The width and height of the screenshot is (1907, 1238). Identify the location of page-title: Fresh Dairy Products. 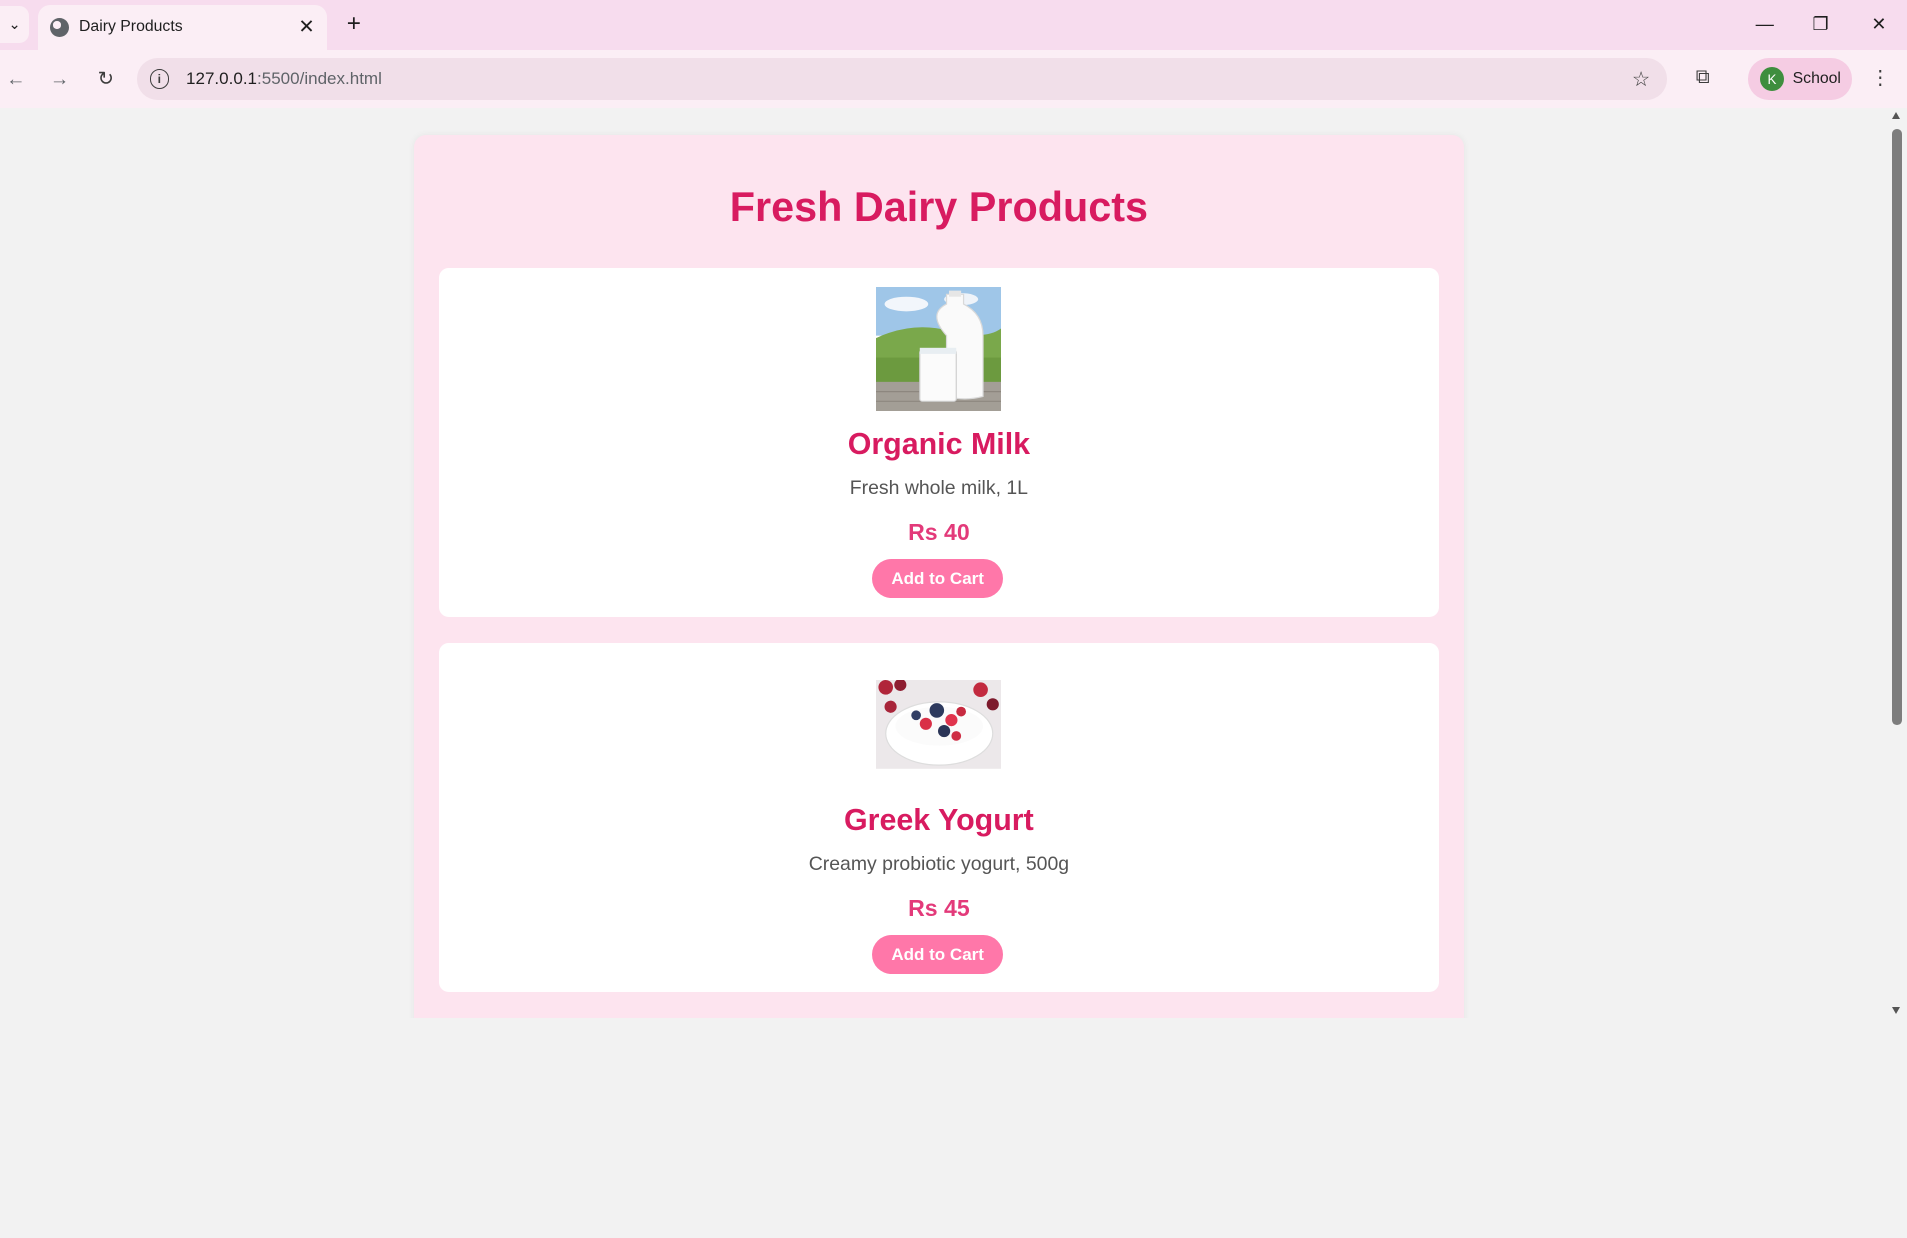
(938, 206).